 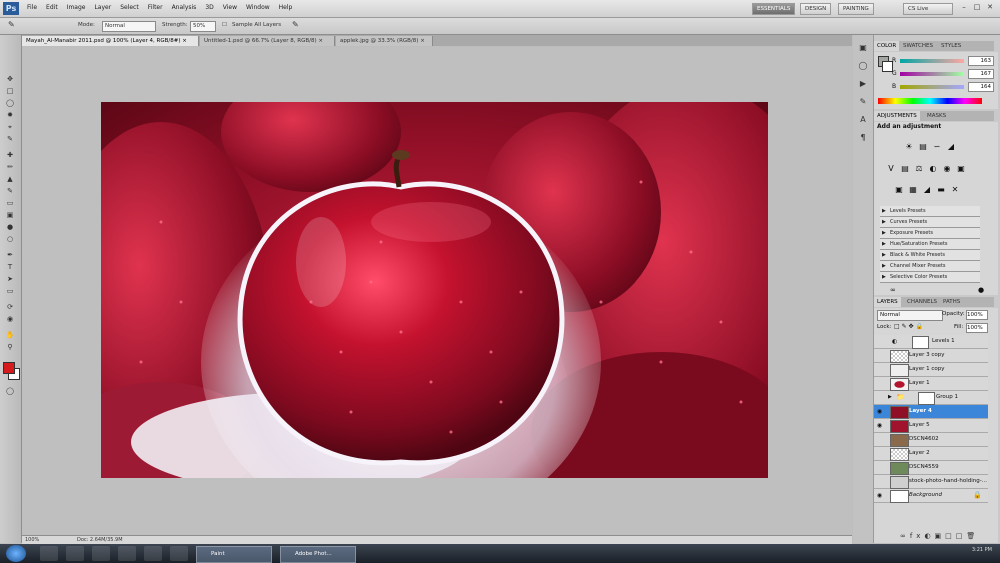 What do you see at coordinates (10, 191) in the screenshot?
I see `history-brush-tool-icon: ✎` at bounding box center [10, 191].